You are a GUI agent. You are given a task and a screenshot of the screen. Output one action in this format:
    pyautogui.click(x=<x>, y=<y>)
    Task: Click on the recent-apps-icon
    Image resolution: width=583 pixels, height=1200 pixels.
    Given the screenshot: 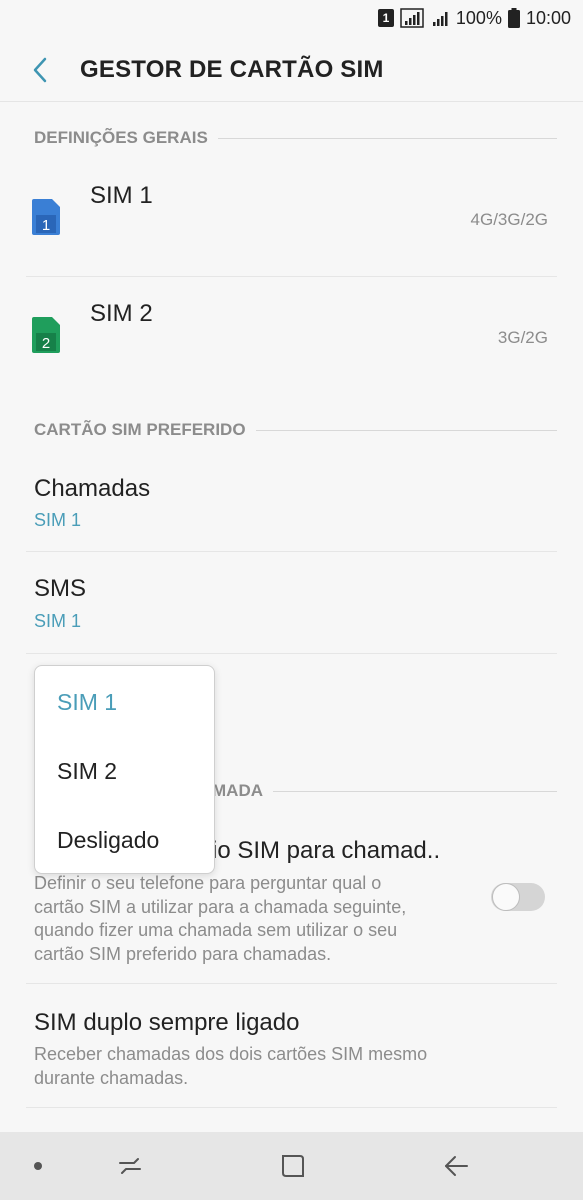 What is the action you would take?
    pyautogui.click(x=130, y=1166)
    